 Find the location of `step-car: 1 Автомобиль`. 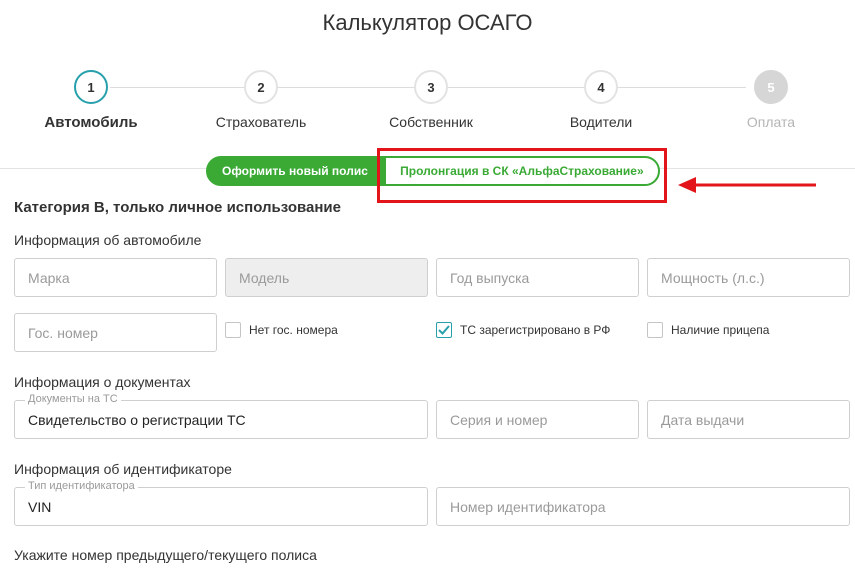

step-car: 1 Автомобиль is located at coordinates (91, 100).